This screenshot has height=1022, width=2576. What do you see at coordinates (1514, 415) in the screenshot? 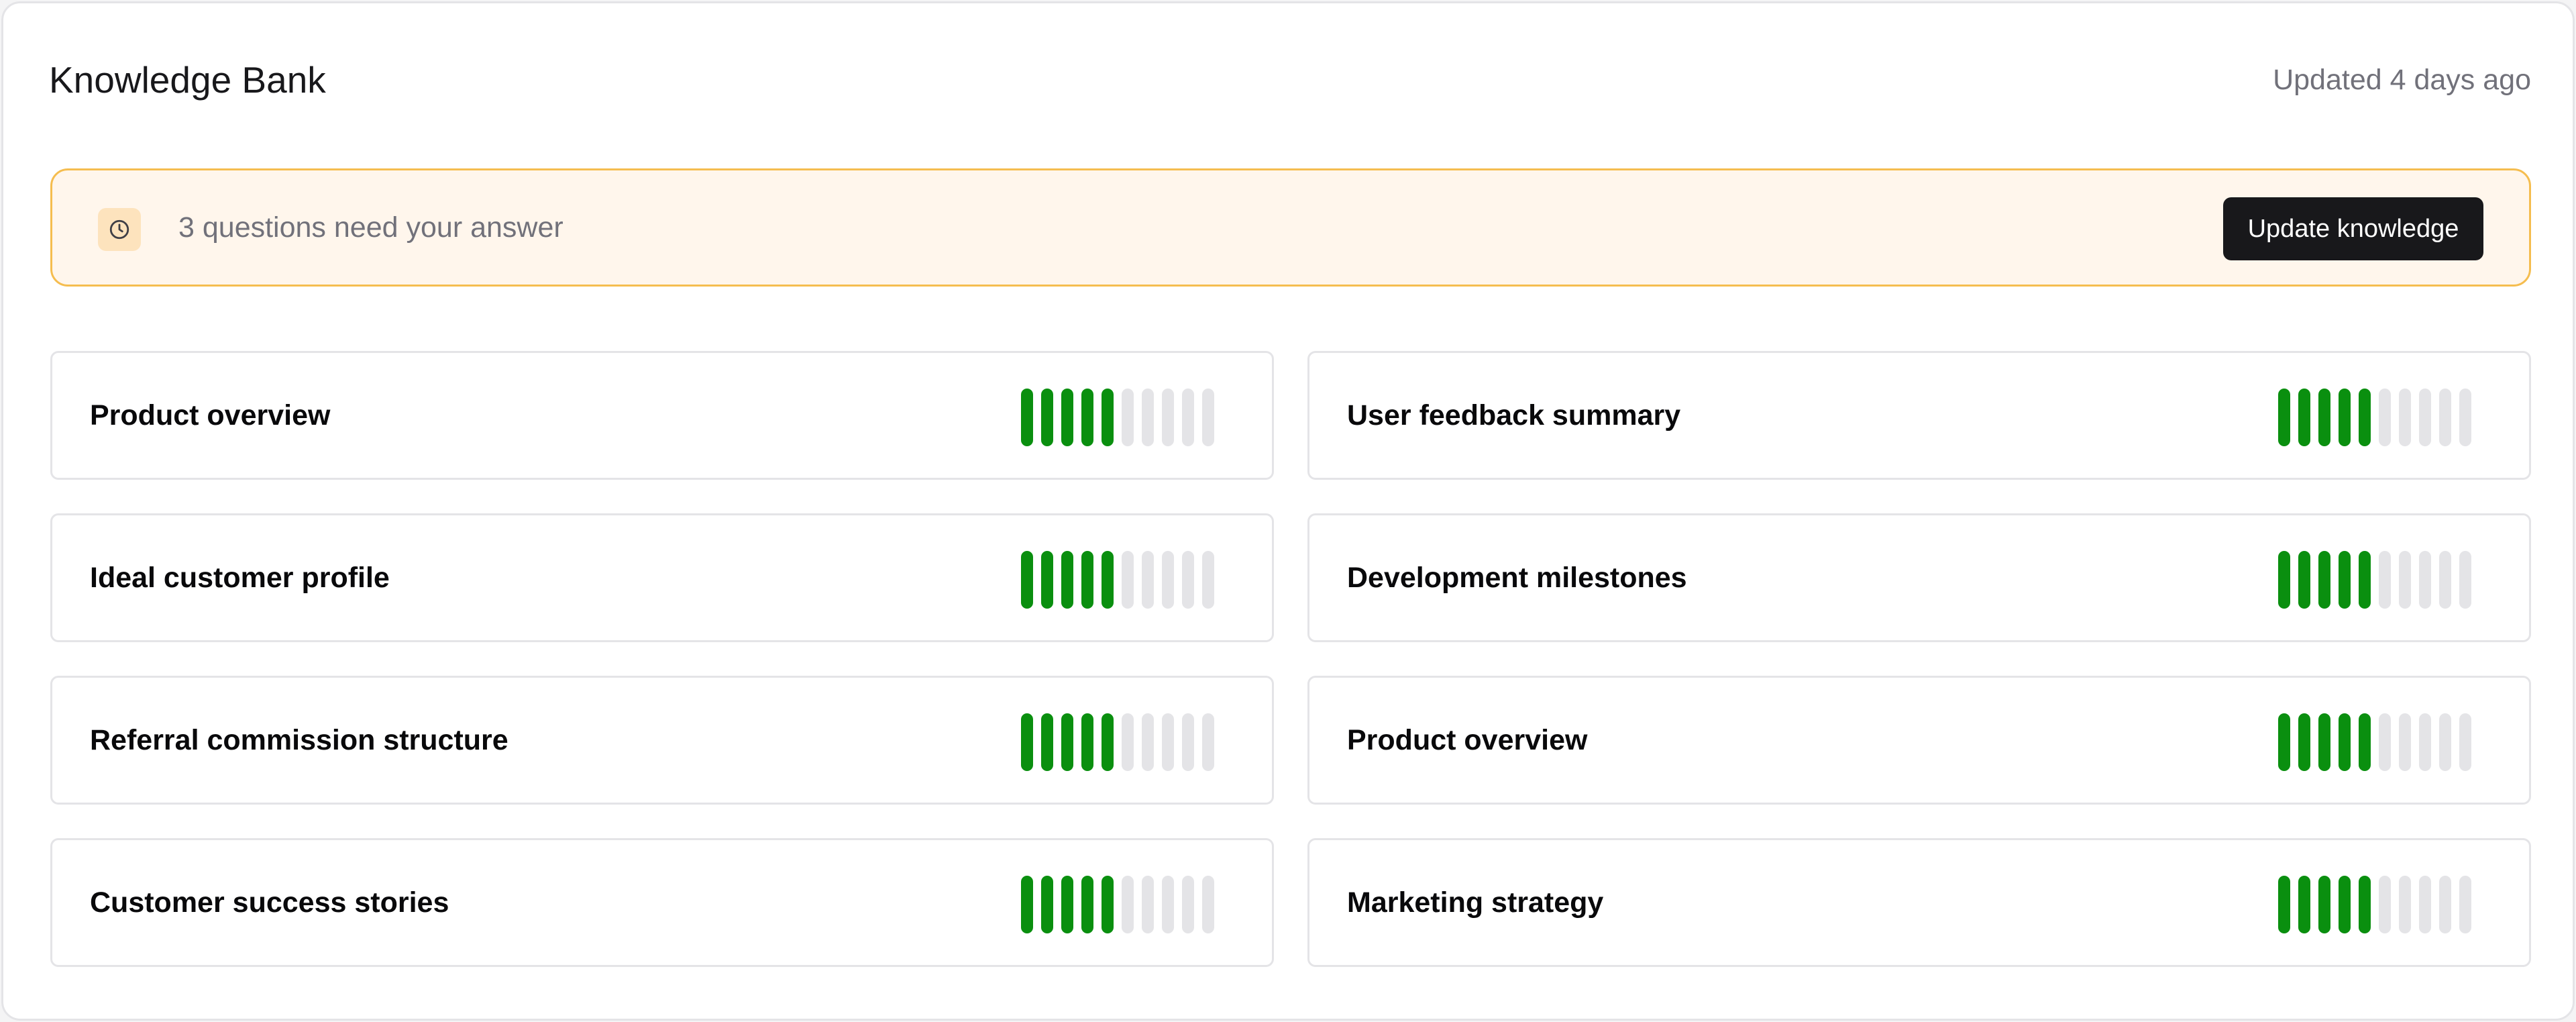
I see `knowledge-item-label: User feedback summary` at bounding box center [1514, 415].